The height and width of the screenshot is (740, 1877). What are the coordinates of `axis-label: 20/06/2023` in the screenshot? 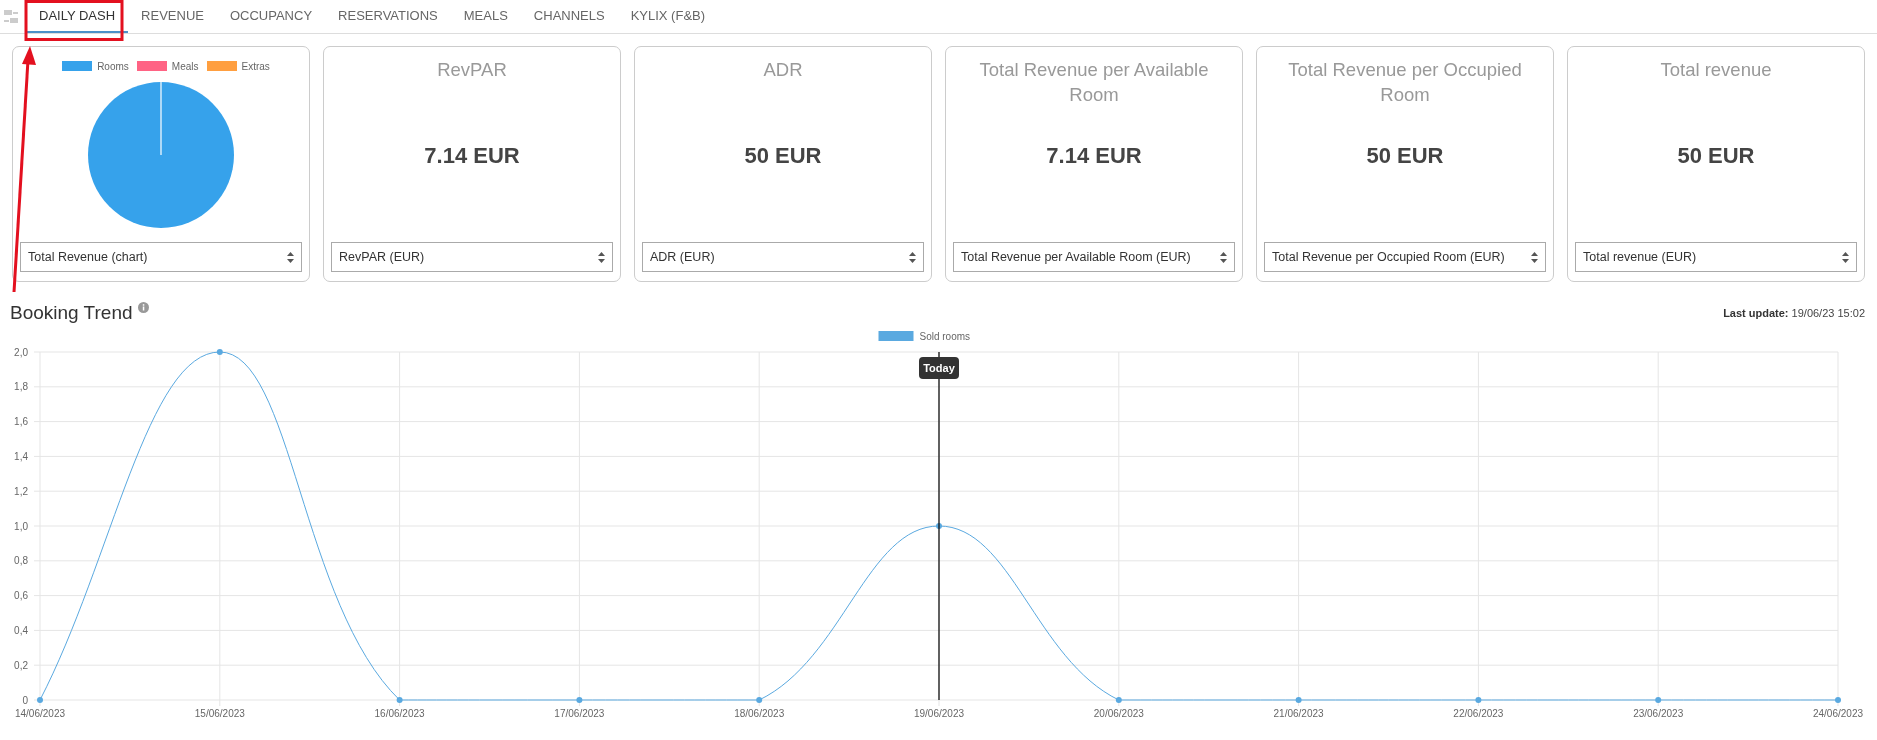 It's located at (1118, 713).